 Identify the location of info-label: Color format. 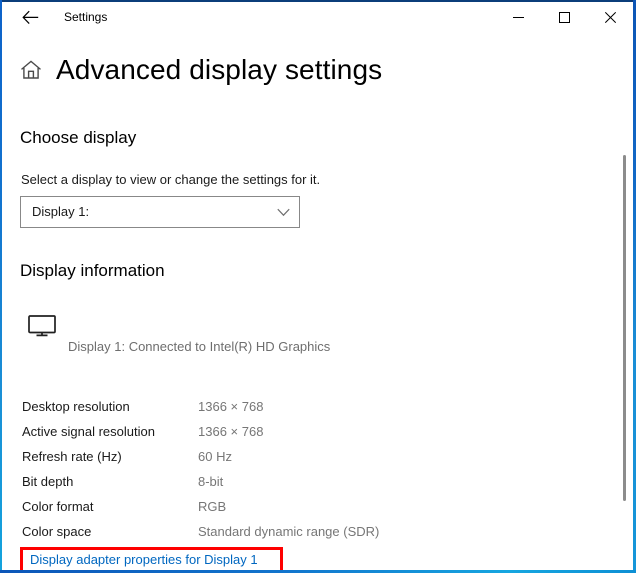
(58, 506).